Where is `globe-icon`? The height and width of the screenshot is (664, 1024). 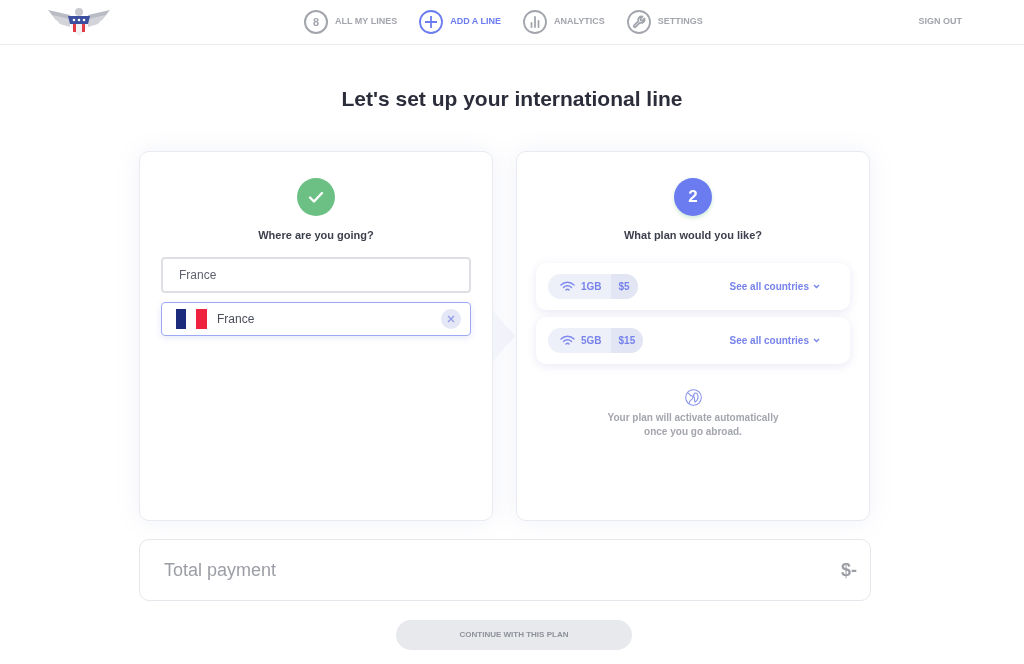 globe-icon is located at coordinates (693, 397).